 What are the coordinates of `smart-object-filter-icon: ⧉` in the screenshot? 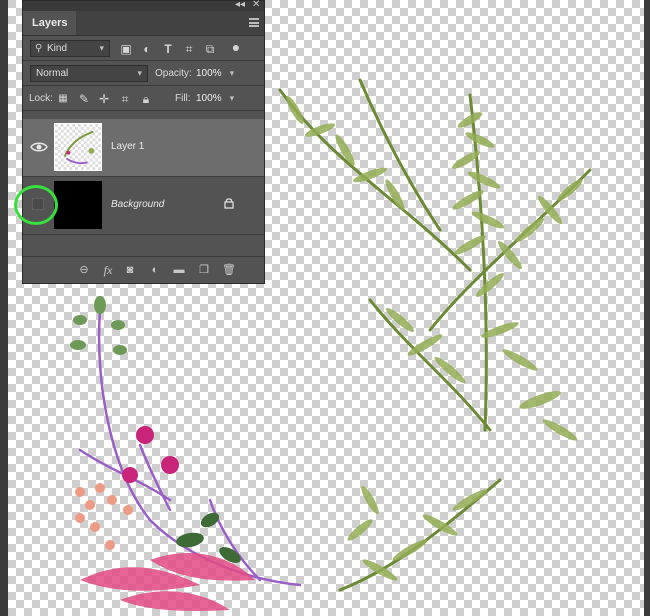 It's located at (210, 49).